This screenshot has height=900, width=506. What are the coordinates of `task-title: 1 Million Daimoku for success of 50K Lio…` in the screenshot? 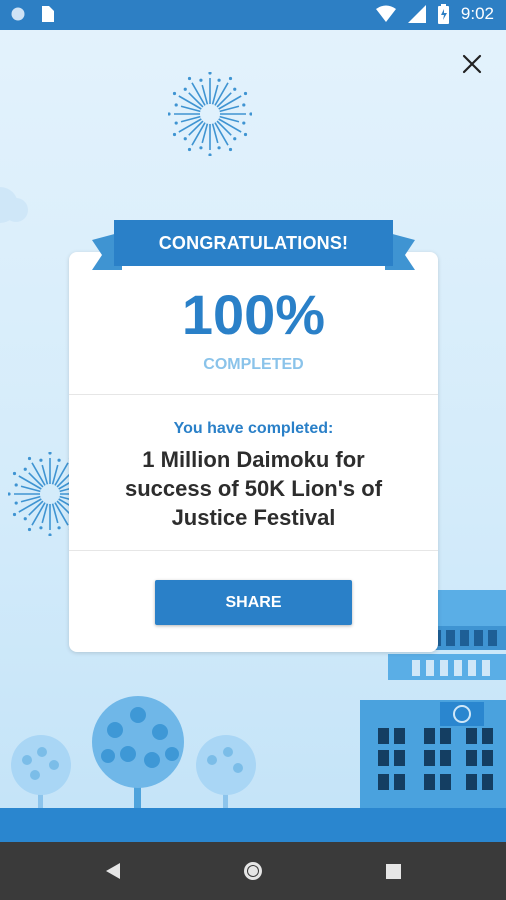 It's located at (253, 488).